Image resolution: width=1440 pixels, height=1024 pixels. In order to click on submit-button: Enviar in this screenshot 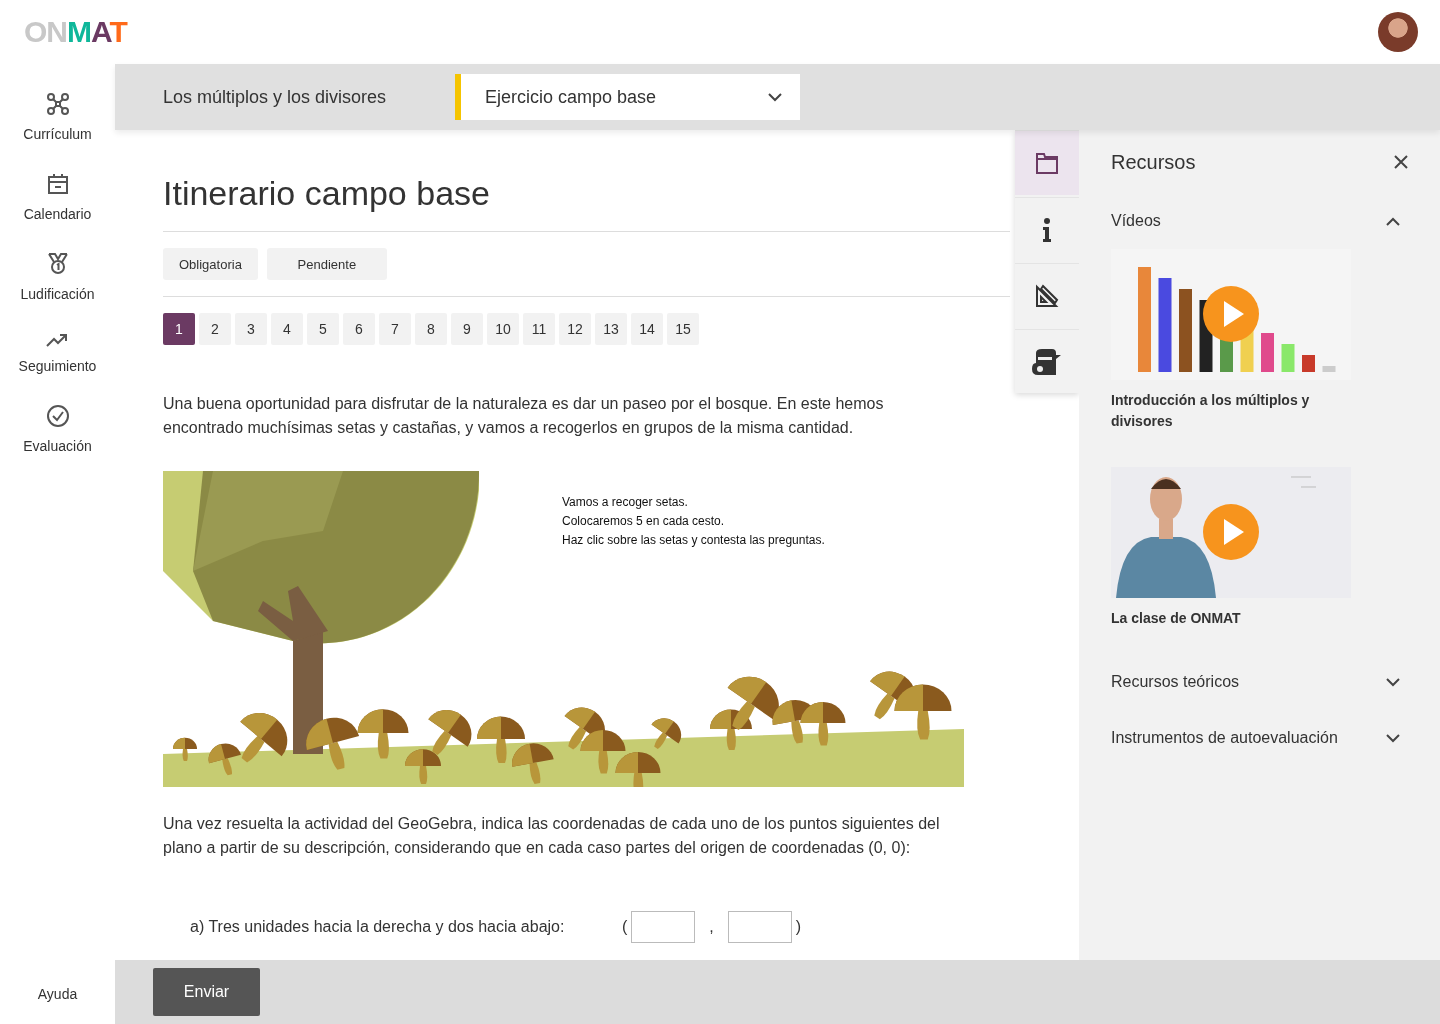, I will do `click(206, 992)`.